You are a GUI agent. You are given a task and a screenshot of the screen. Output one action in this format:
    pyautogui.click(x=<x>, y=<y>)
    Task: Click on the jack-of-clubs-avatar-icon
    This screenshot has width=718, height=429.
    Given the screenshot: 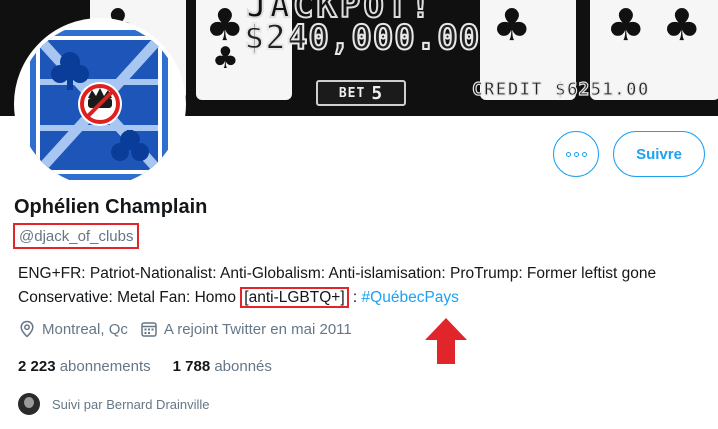 What is the action you would take?
    pyautogui.click(x=100, y=104)
    